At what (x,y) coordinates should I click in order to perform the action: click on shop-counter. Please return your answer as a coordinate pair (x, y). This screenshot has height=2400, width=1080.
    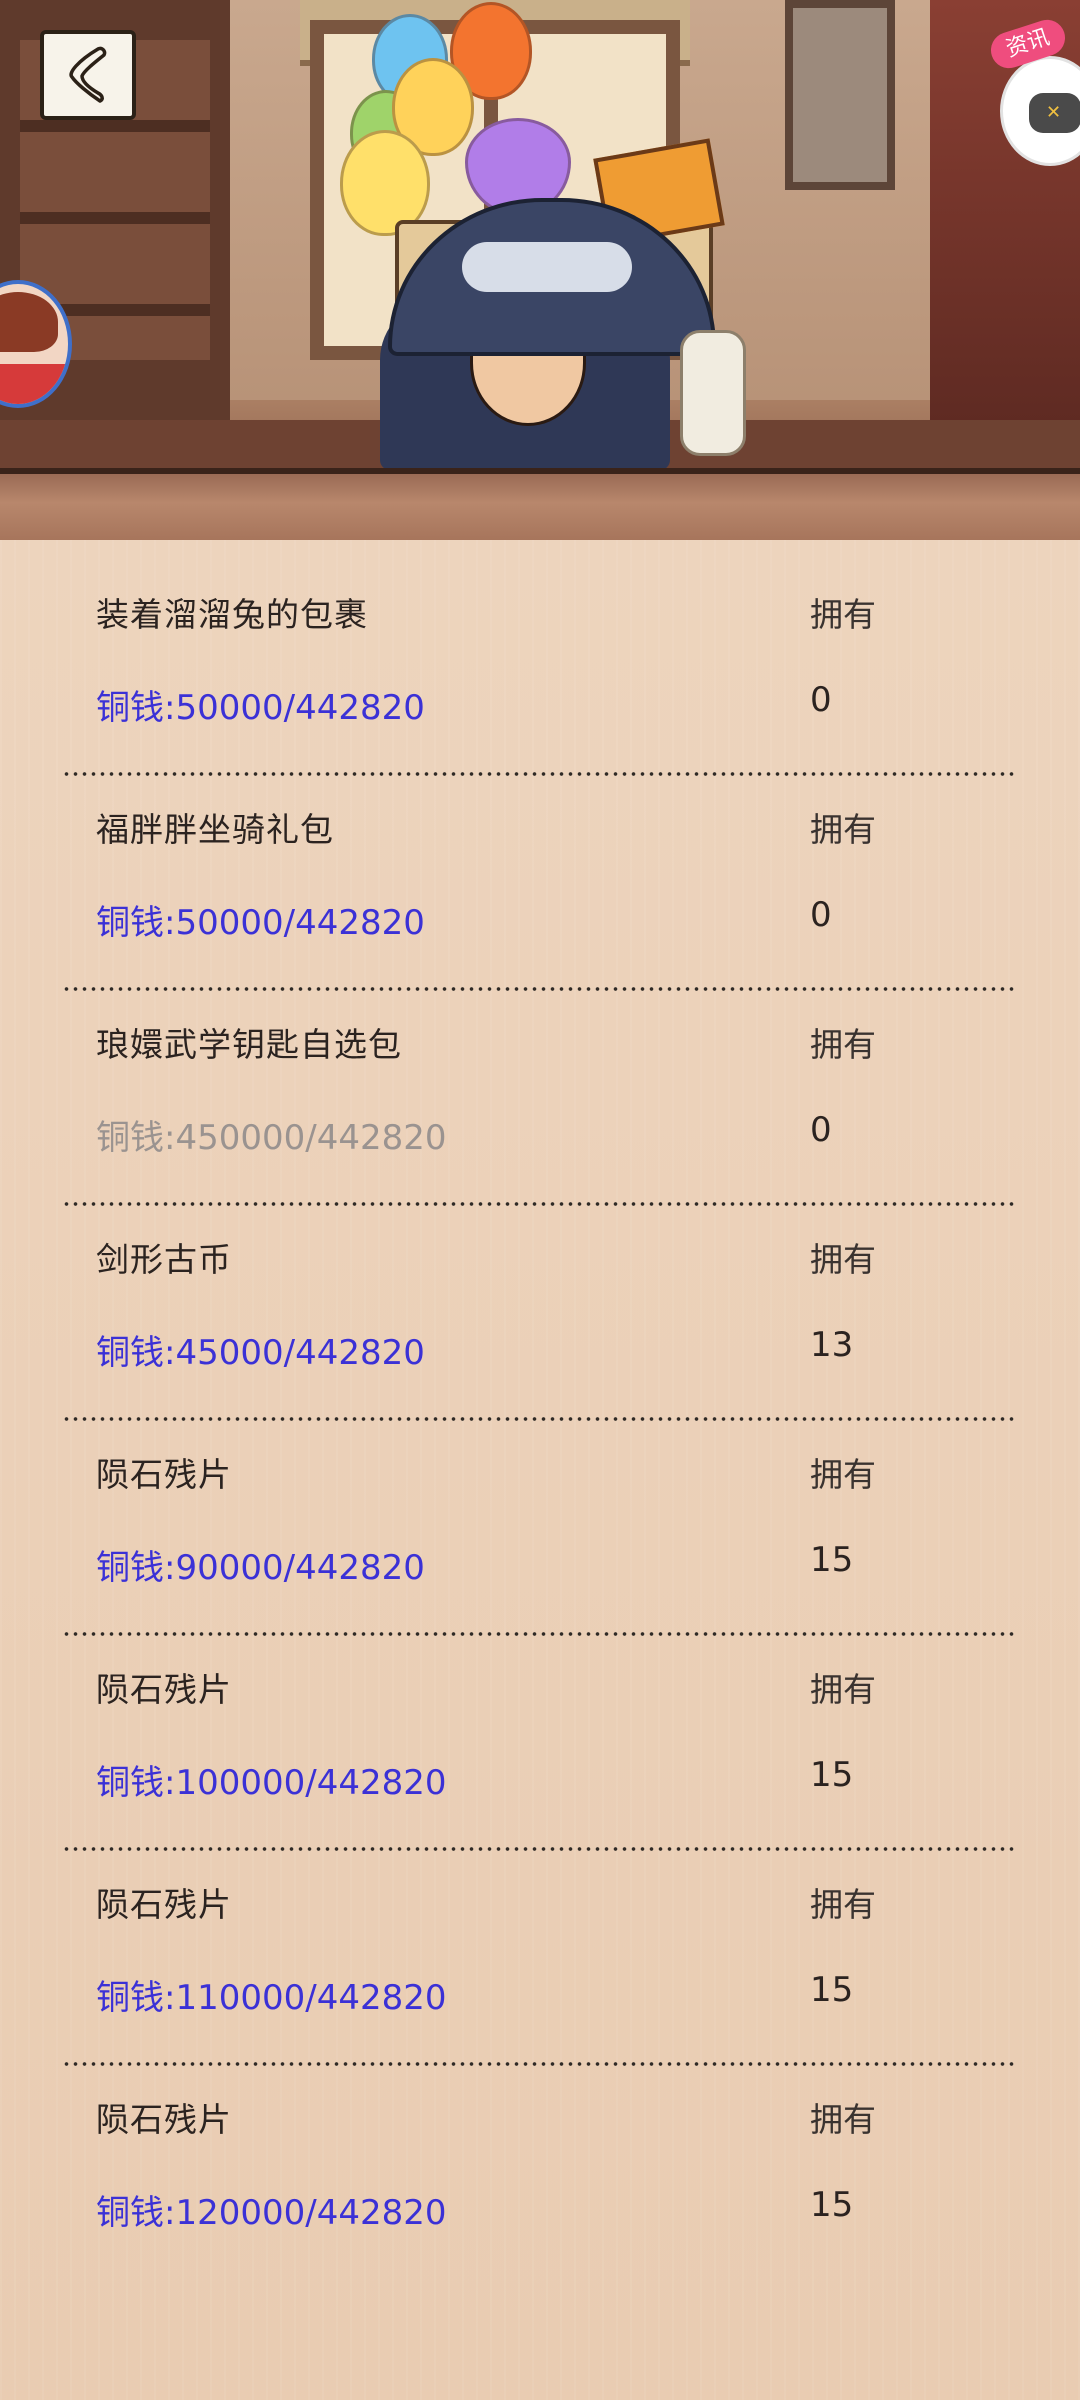
    Looking at the image, I should click on (540, 504).